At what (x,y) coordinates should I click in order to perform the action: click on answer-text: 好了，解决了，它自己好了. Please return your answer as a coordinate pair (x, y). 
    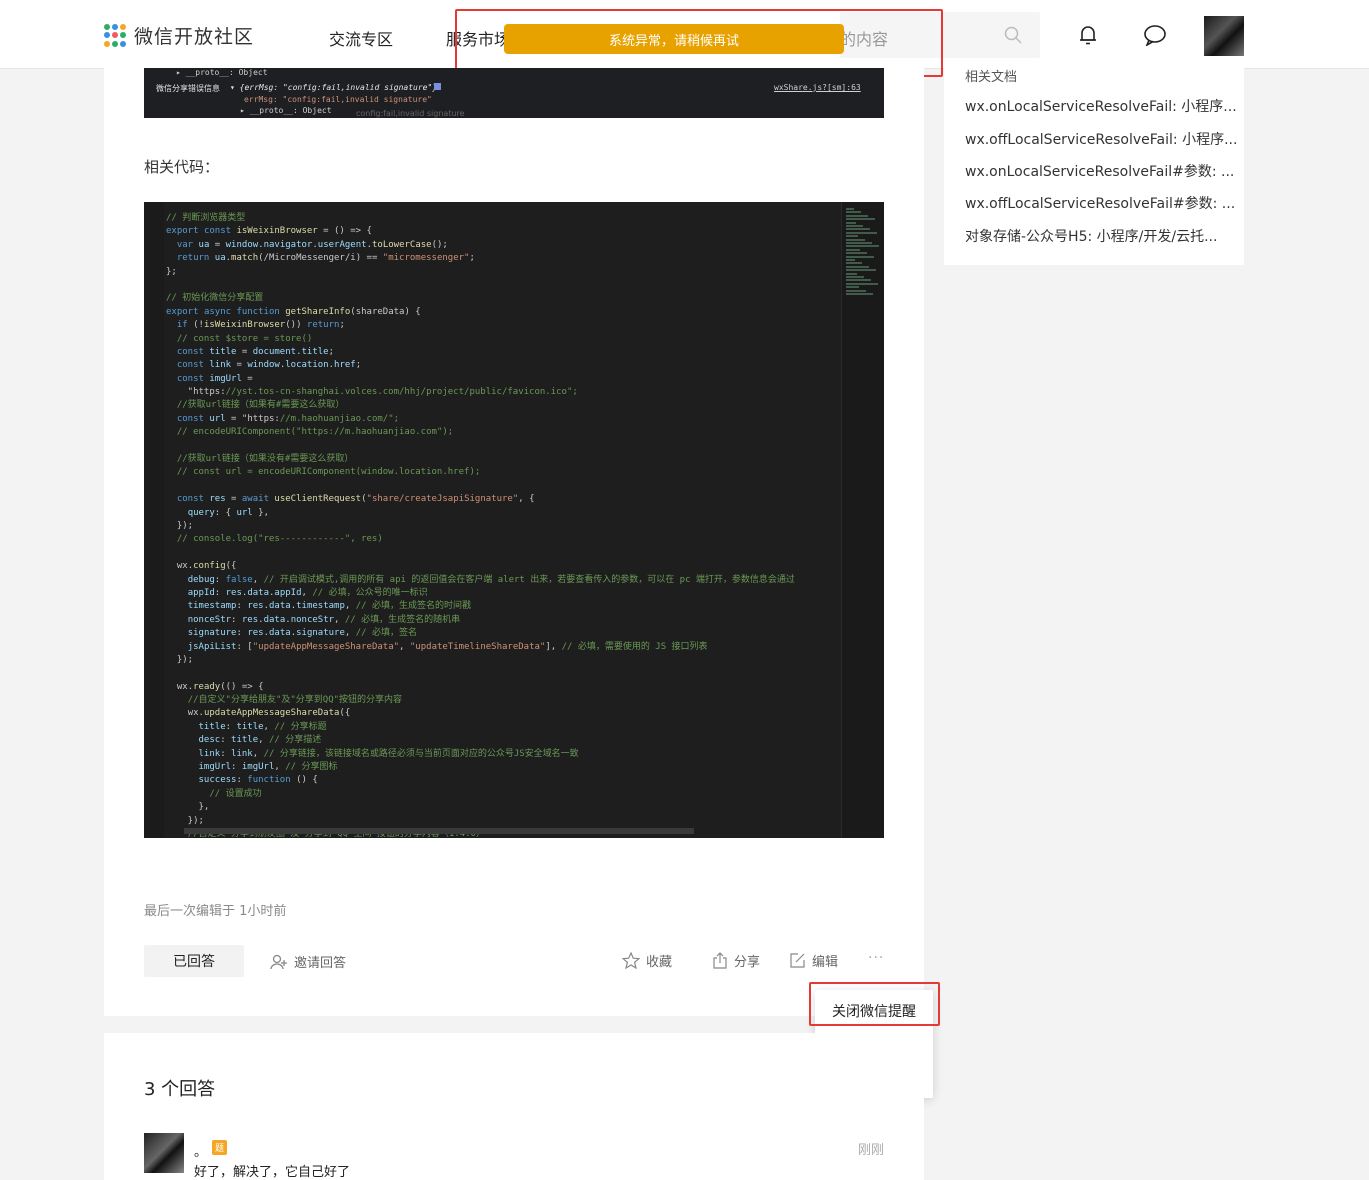
    Looking at the image, I should click on (272, 1172).